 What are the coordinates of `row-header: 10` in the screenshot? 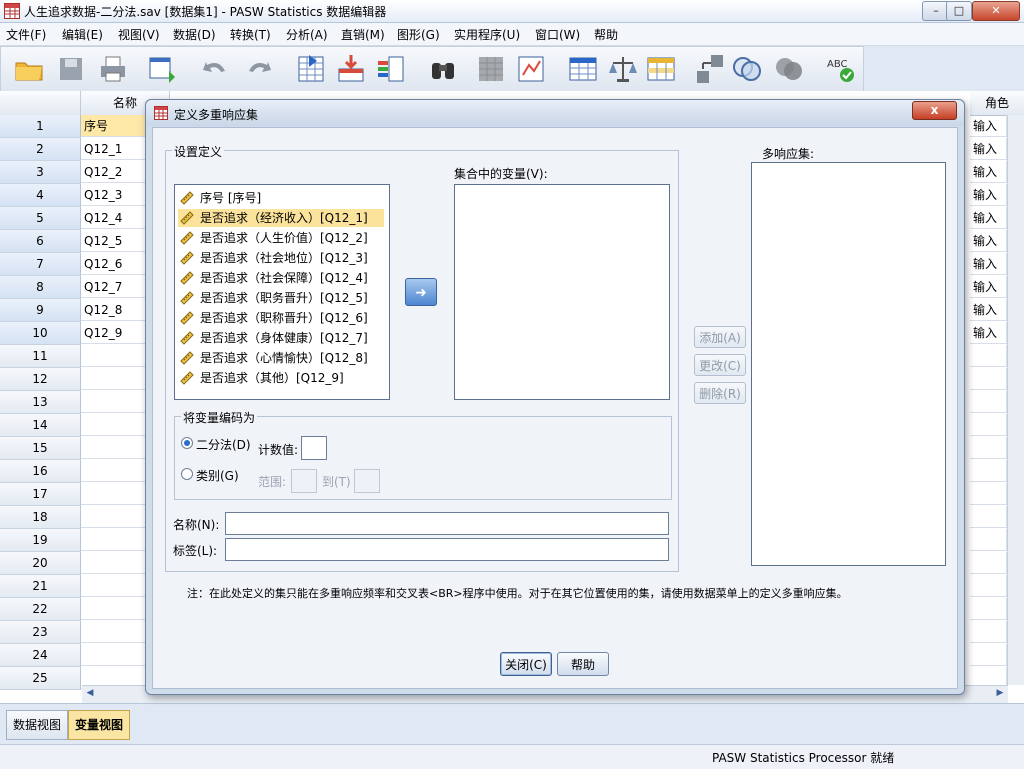 It's located at (40, 333).